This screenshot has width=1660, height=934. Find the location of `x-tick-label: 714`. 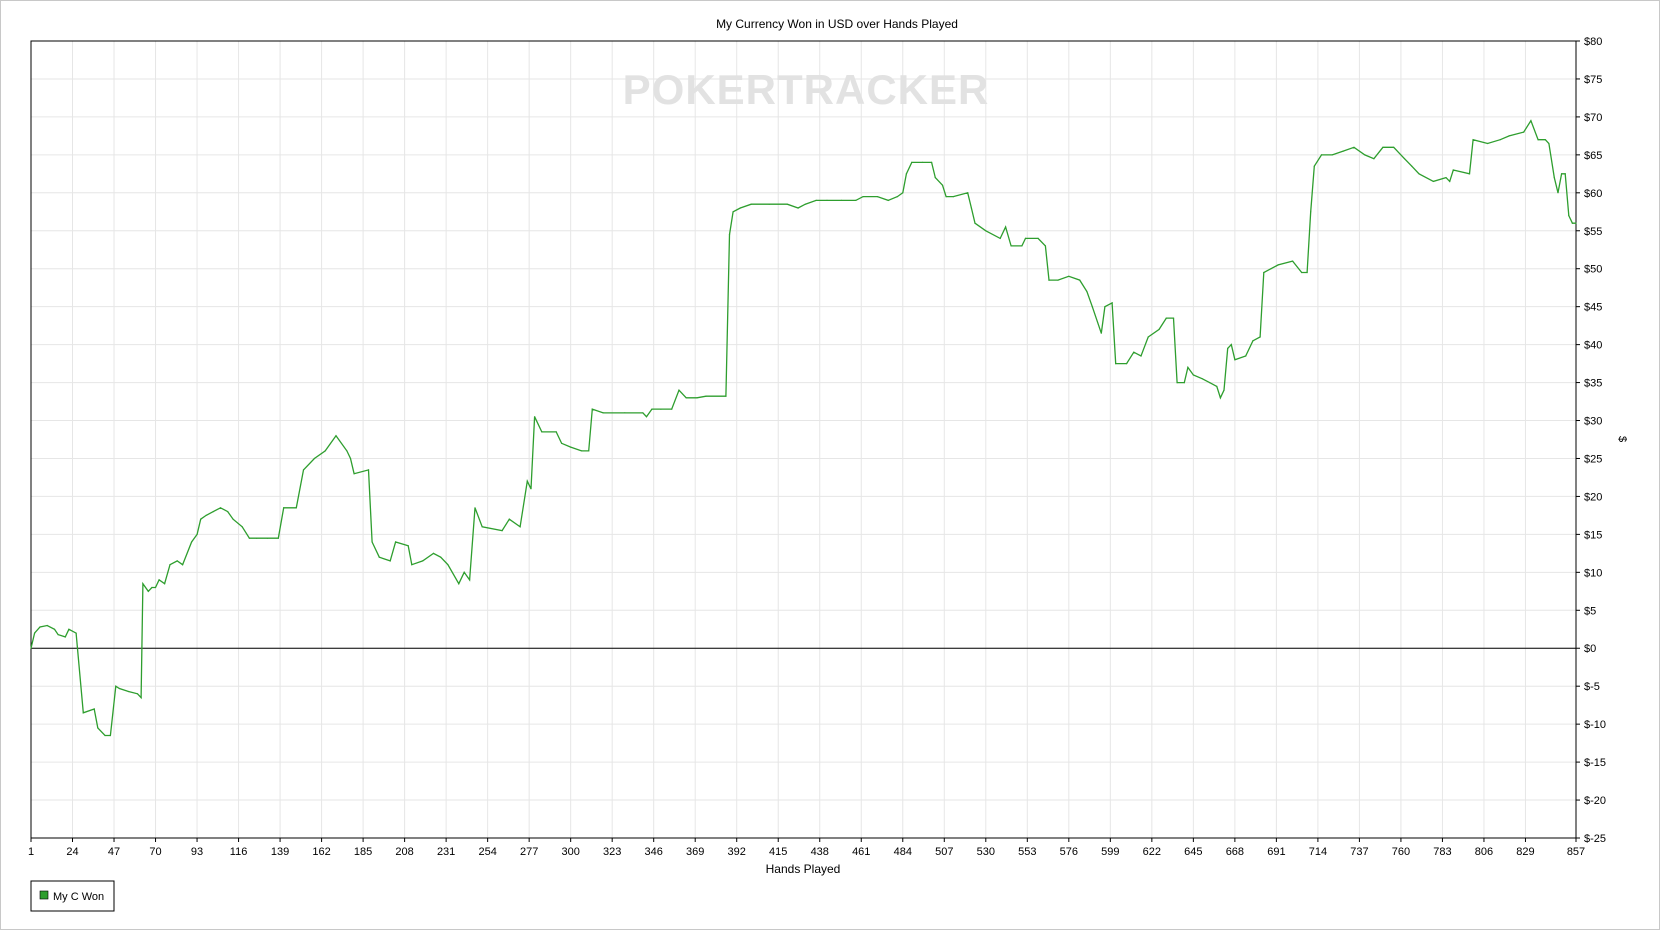

x-tick-label: 714 is located at coordinates (1318, 852).